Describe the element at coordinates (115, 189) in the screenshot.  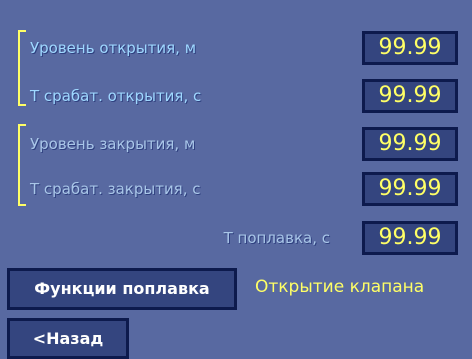
I see `close-delay-label: Т срабат. закрытия, с` at that location.